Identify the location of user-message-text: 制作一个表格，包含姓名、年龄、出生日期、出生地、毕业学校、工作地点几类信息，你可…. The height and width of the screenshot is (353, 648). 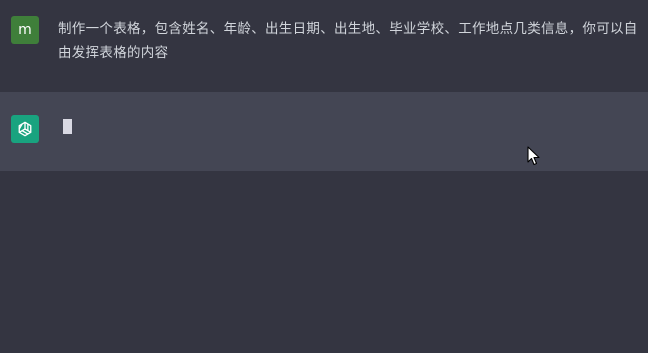
(348, 41).